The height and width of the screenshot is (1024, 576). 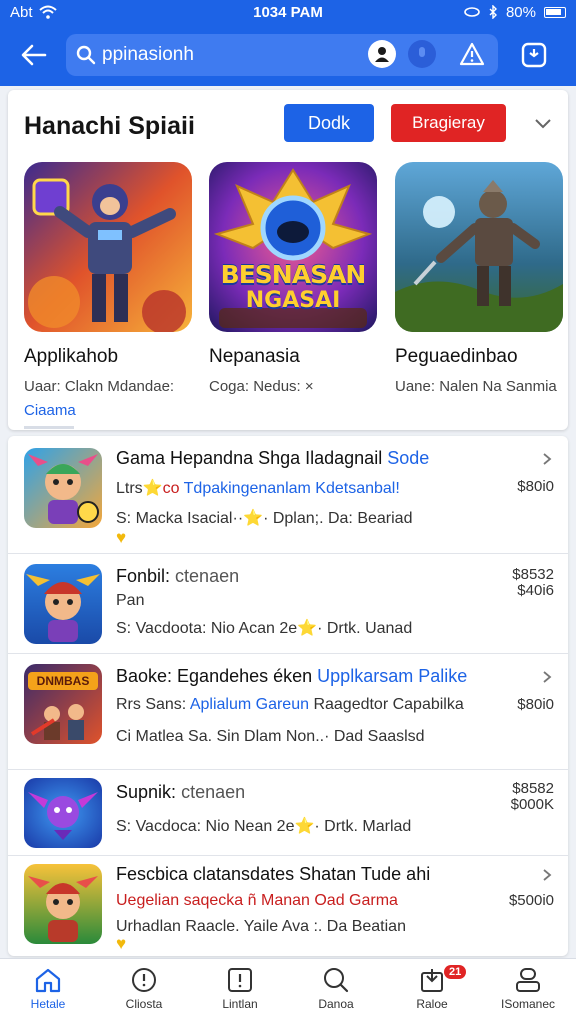 I want to click on app-title: Baoke: Egandehes éken, so click(x=214, y=676).